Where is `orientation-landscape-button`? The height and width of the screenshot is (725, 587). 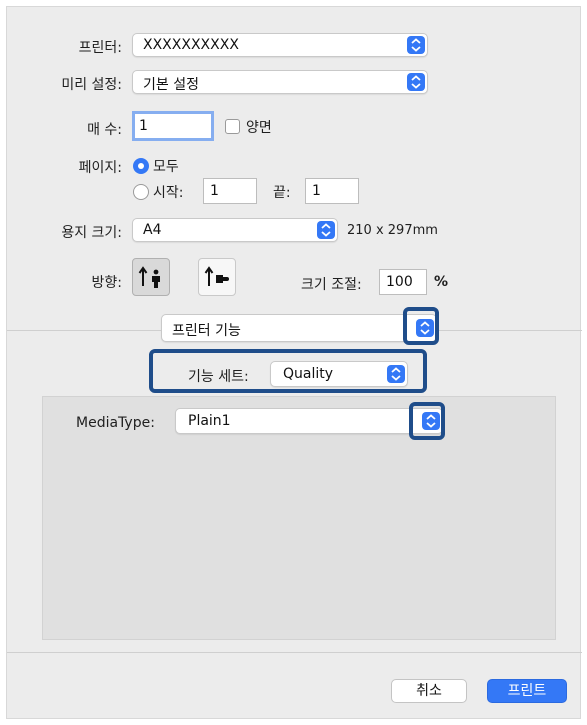
orientation-landscape-button is located at coordinates (217, 277).